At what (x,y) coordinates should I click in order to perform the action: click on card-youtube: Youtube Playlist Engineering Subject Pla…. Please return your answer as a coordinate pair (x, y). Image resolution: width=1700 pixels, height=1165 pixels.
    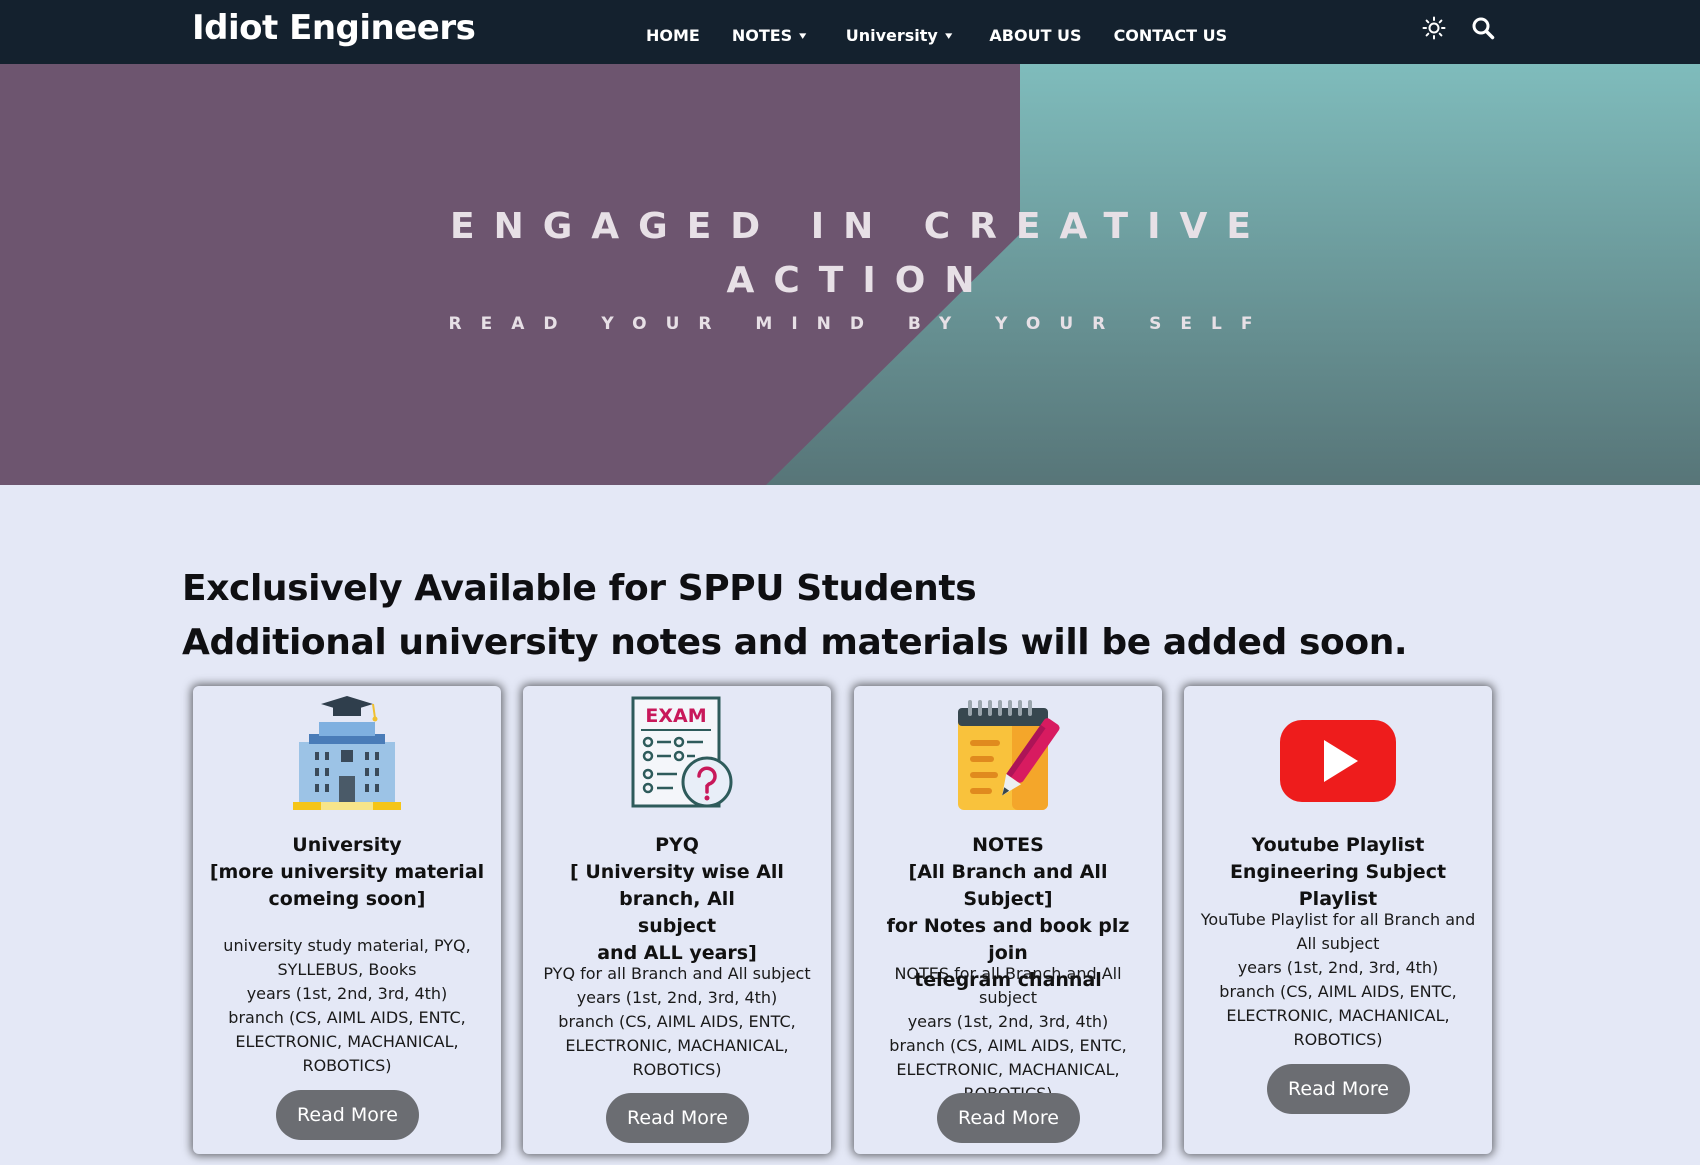
    Looking at the image, I should click on (1338, 920).